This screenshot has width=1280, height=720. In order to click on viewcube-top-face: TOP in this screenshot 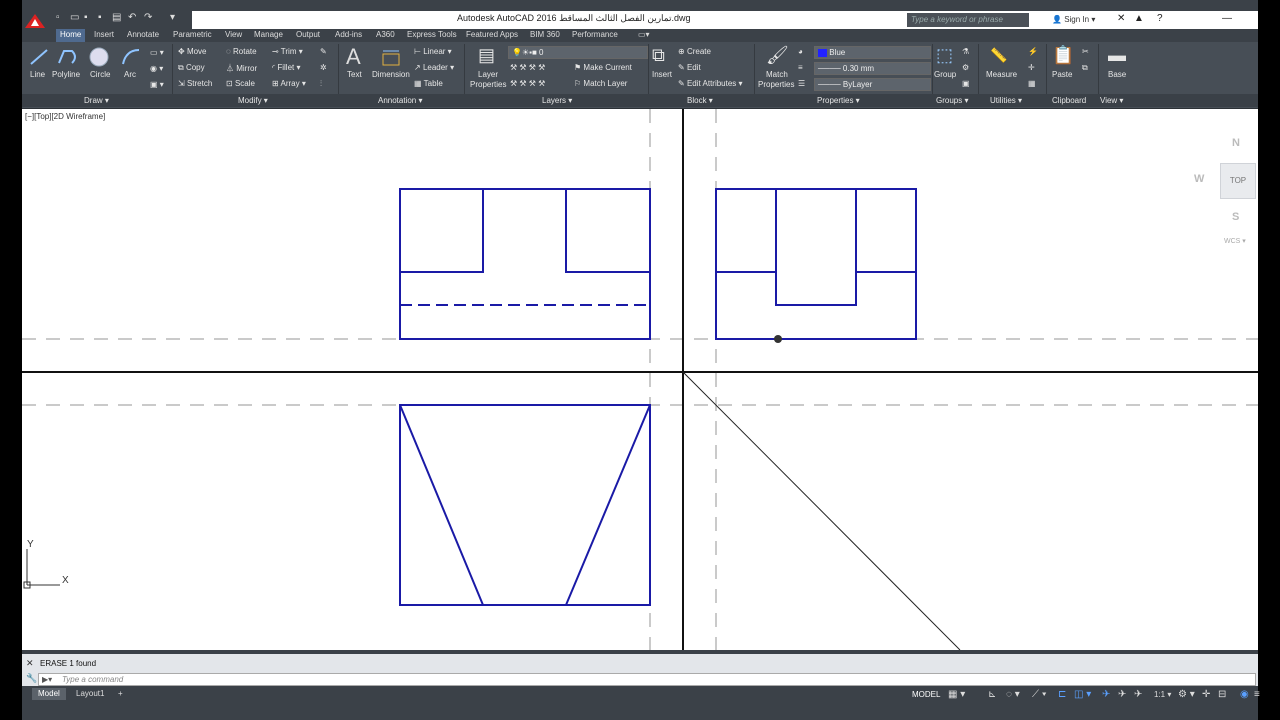, I will do `click(1238, 181)`.